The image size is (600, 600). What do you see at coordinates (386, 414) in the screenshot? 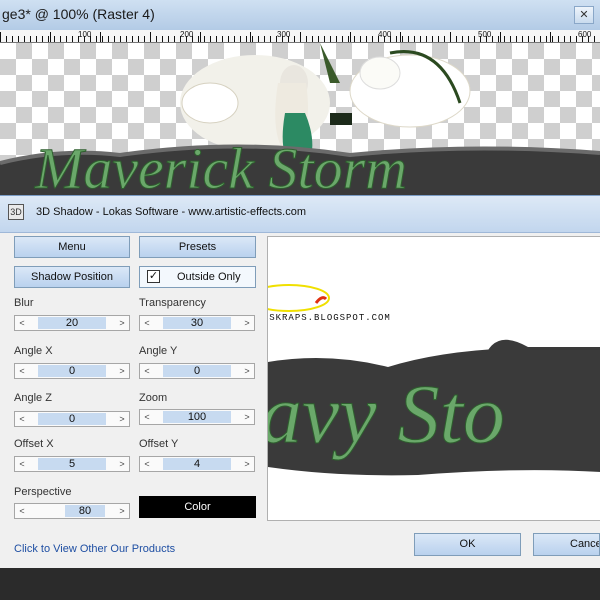
I see `preview-text: avy Sto` at bounding box center [386, 414].